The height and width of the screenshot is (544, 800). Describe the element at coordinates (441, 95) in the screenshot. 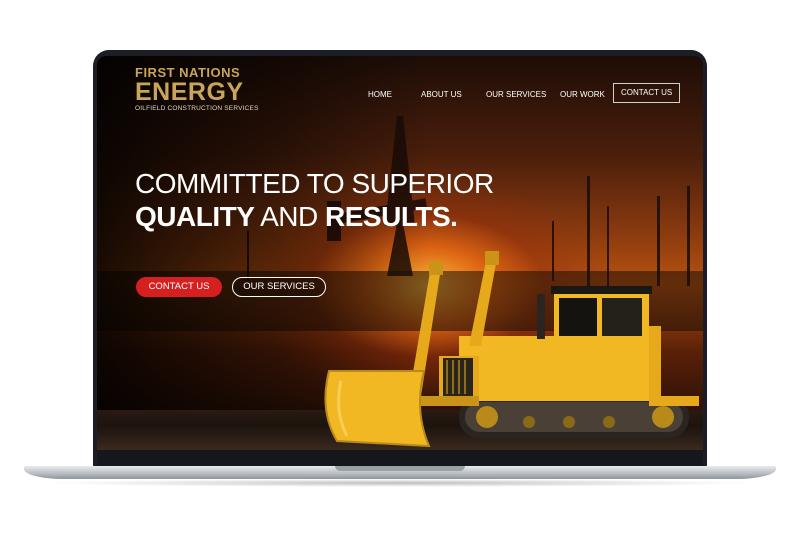

I see `nav-about-us: ABOUT US` at that location.